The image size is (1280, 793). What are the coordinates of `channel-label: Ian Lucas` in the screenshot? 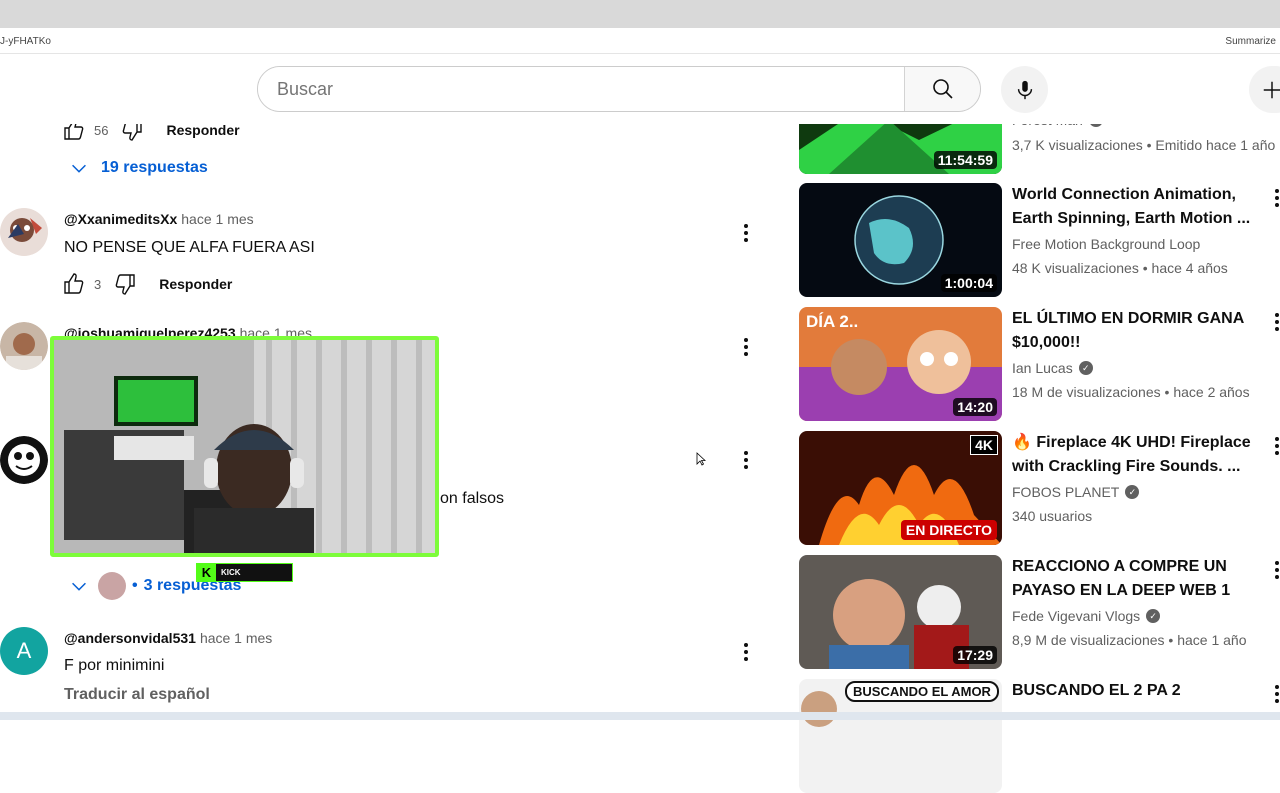 It's located at (1042, 368).